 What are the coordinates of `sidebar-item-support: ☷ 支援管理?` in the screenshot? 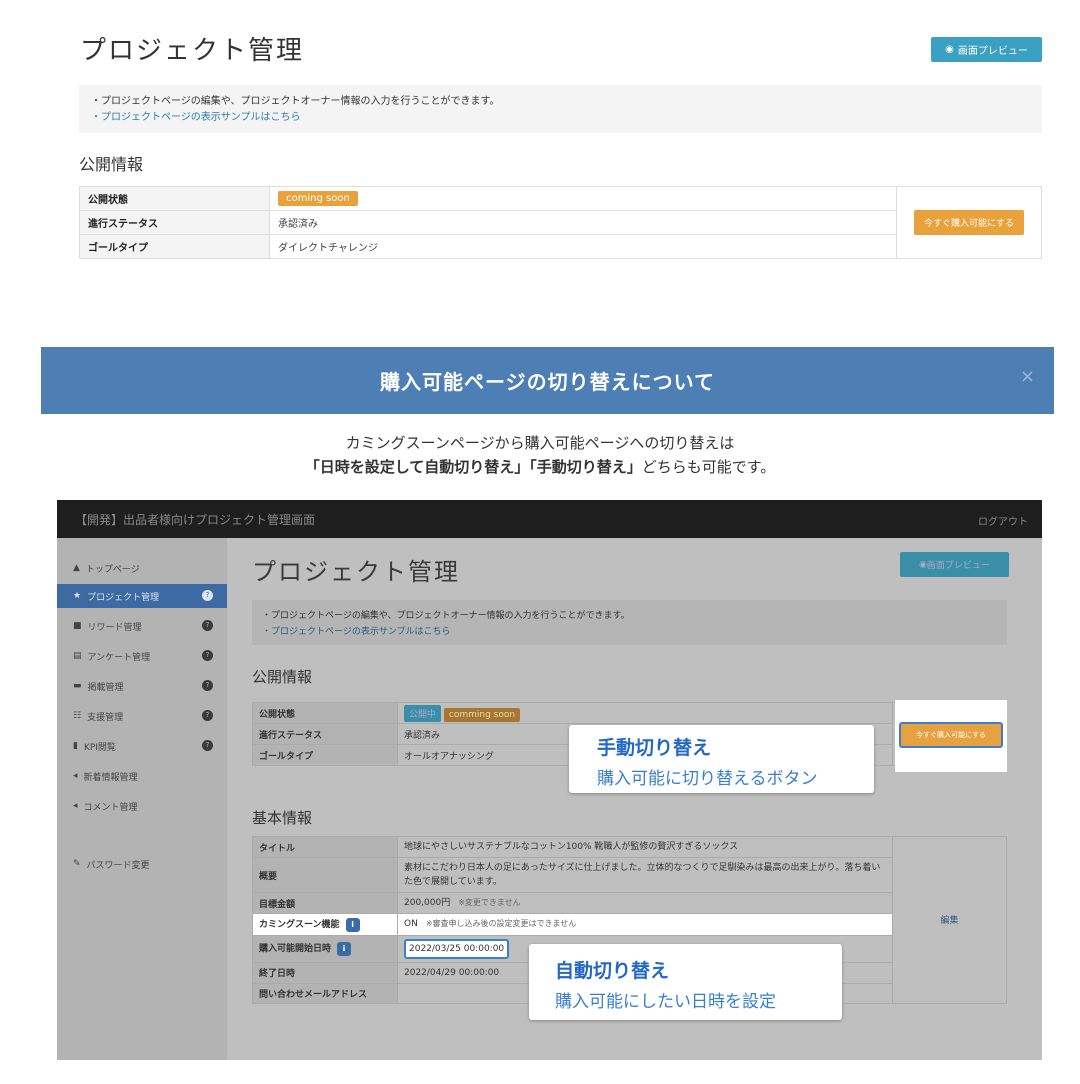 It's located at (142, 716).